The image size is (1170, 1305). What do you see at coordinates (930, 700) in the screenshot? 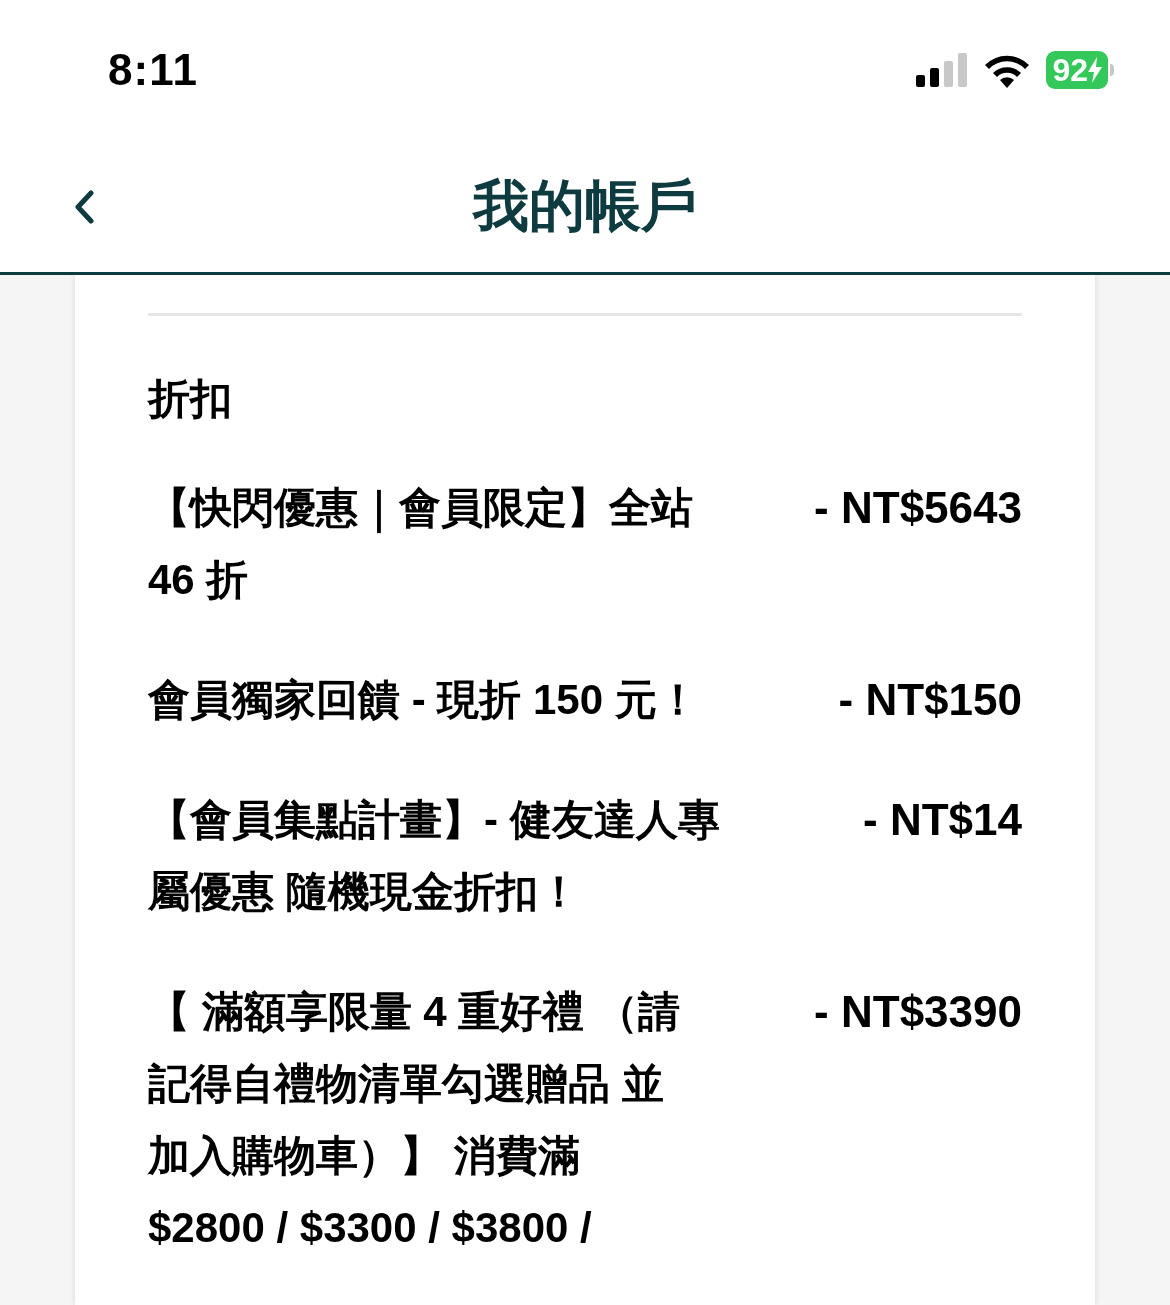
I see `discount-amount: - NT$150` at bounding box center [930, 700].